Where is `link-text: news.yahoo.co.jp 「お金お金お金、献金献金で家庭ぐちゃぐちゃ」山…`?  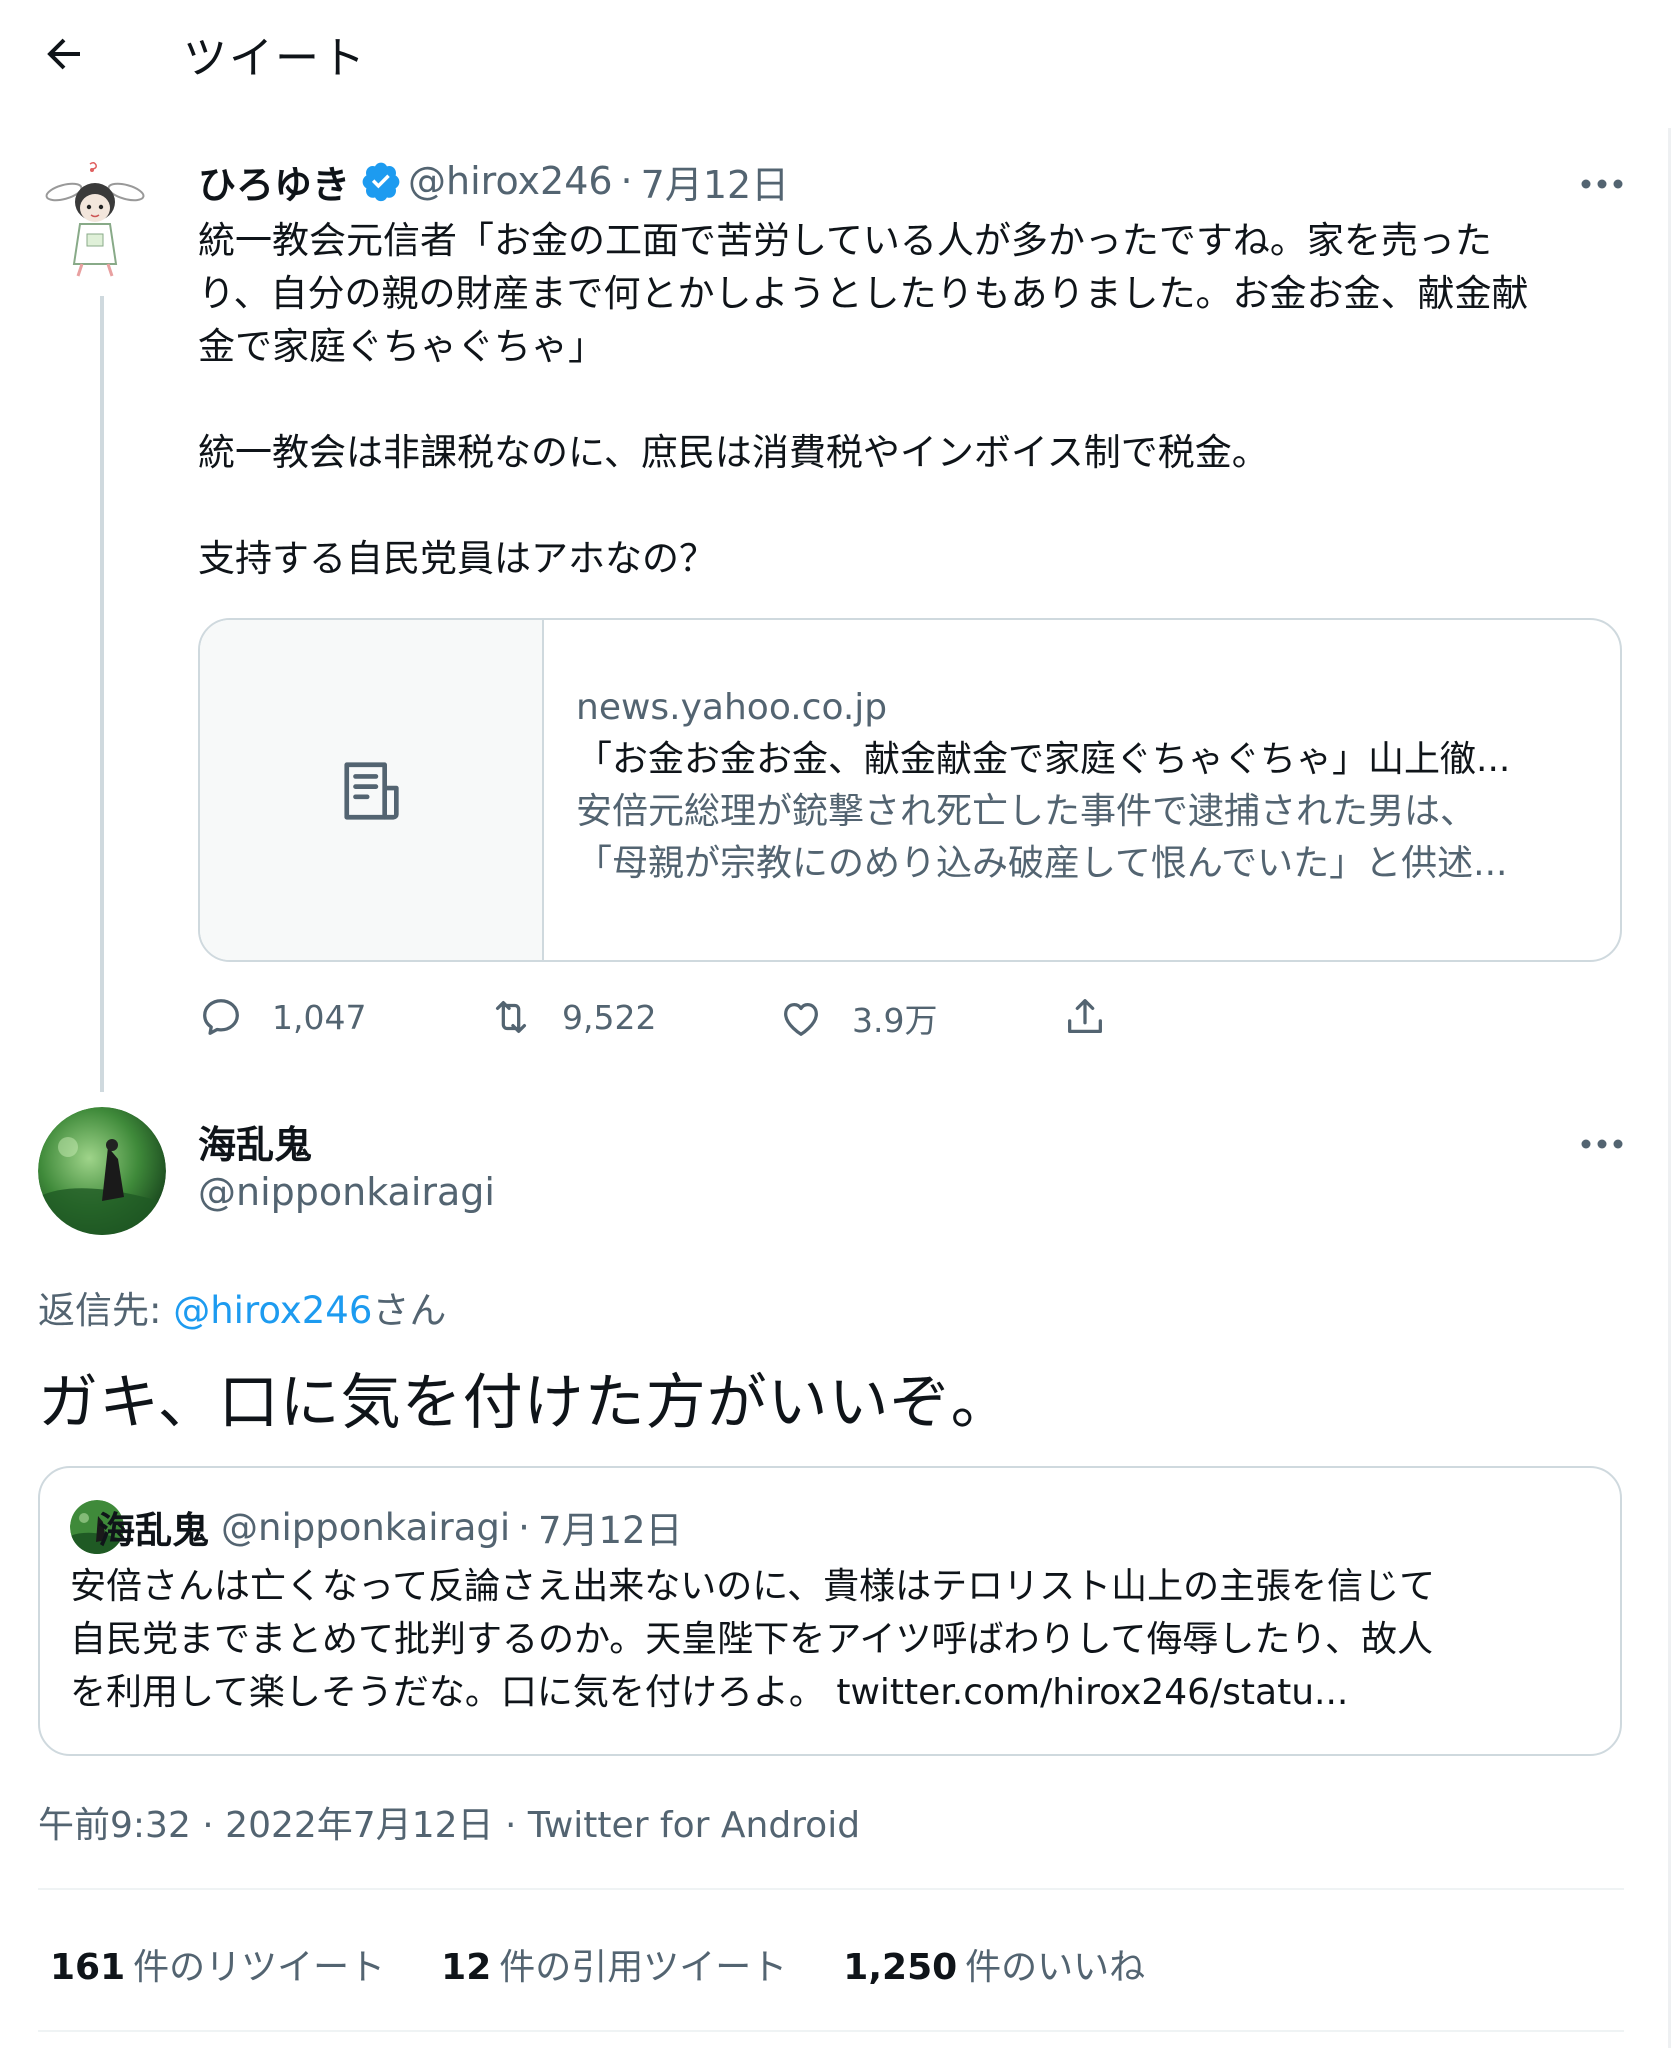
link-text: news.yahoo.co.jp 「お金お金お金、献金献金で家庭ぐちゃぐちゃ」山… is located at coordinates (1081, 786).